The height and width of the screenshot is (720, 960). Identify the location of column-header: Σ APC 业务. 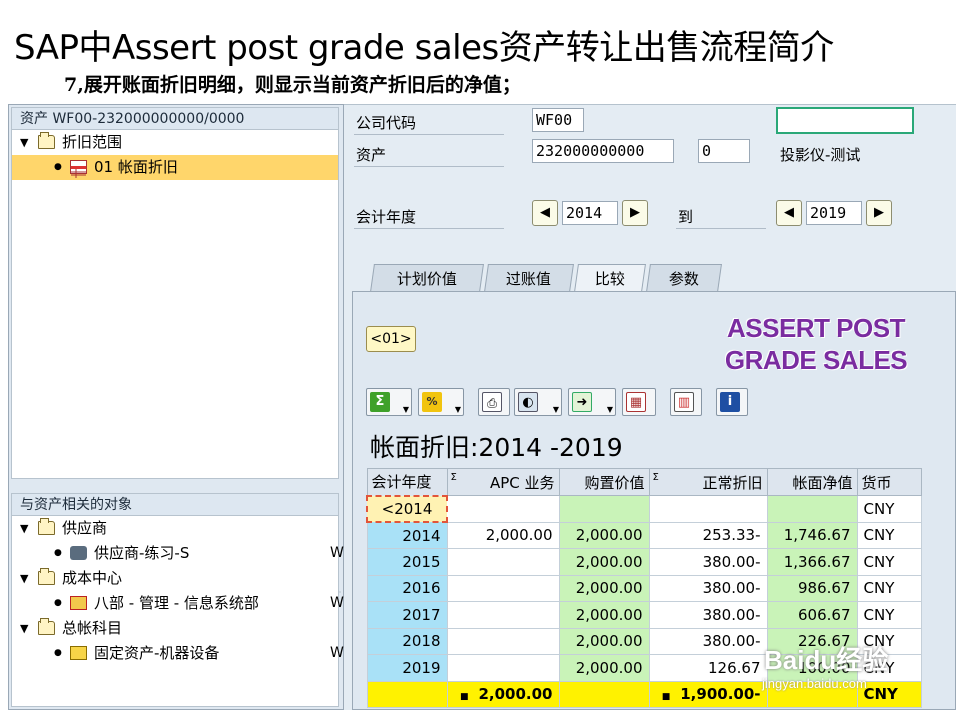
(503, 482).